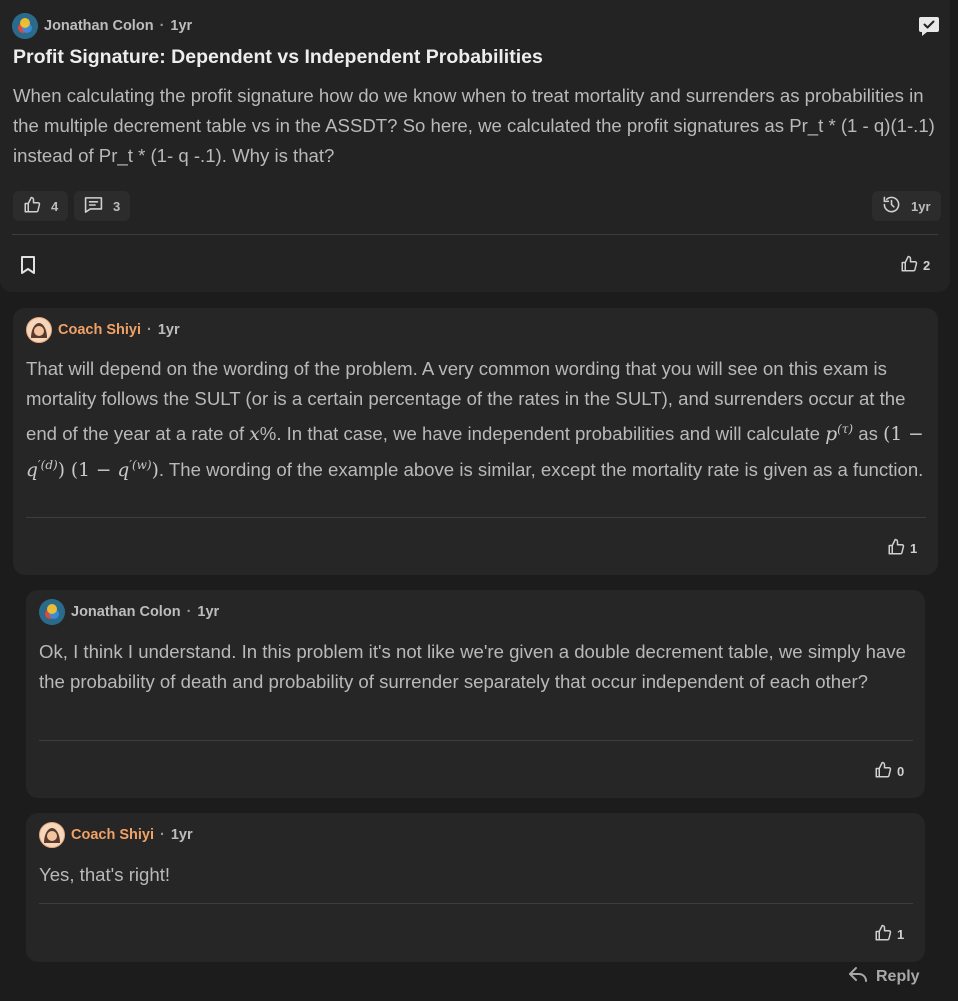 The image size is (958, 1001). I want to click on comments-button: 3, so click(102, 206).